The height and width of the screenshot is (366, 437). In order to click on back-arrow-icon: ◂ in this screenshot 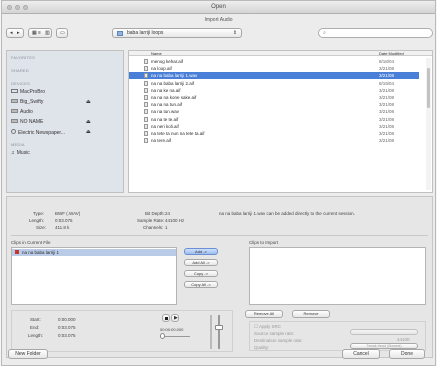, I will do `click(11, 33)`.